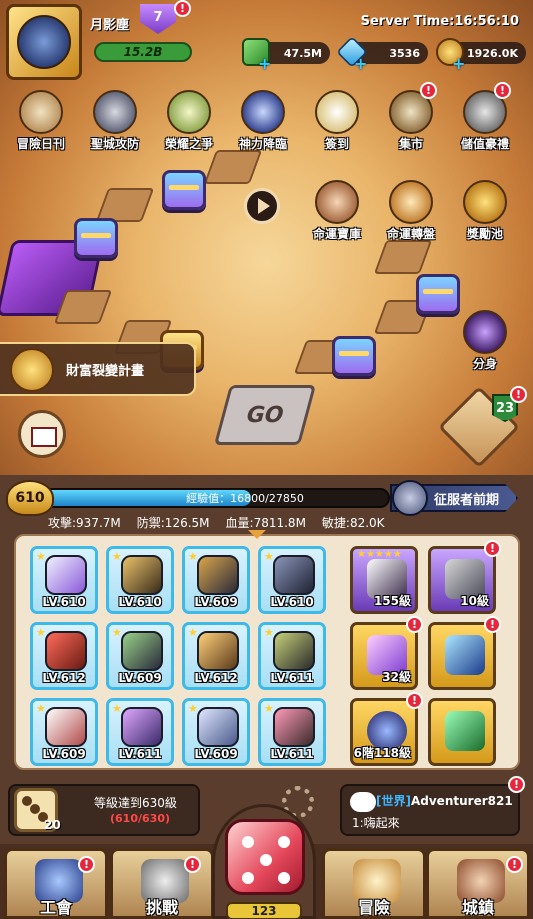 This screenshot has width=533, height=919. I want to click on equip-slot-shoulder: ★ LV.612, so click(64, 656).